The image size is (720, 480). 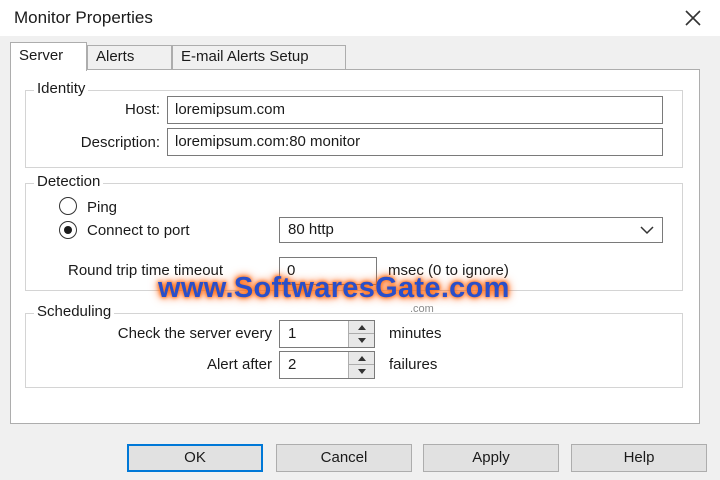 I want to click on check-interval-spinner: 1, so click(x=327, y=334).